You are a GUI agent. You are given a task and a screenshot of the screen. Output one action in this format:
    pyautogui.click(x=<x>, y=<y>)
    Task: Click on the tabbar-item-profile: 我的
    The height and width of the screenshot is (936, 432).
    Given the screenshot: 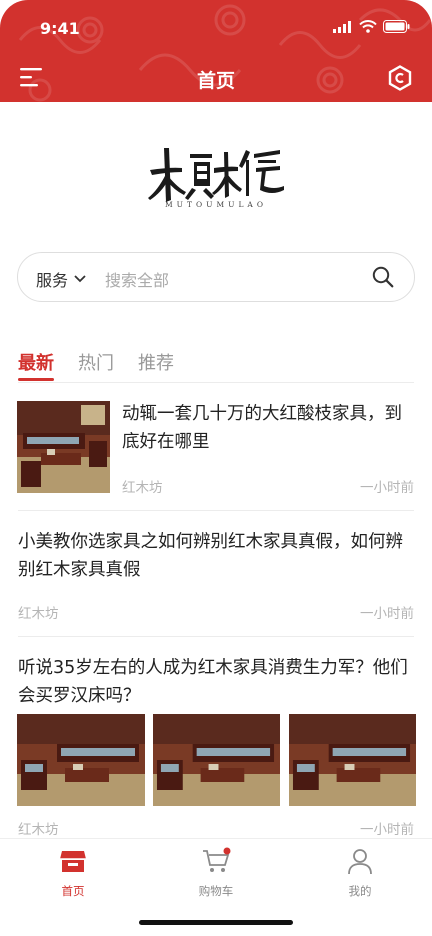 What is the action you would take?
    pyautogui.click(x=360, y=873)
    